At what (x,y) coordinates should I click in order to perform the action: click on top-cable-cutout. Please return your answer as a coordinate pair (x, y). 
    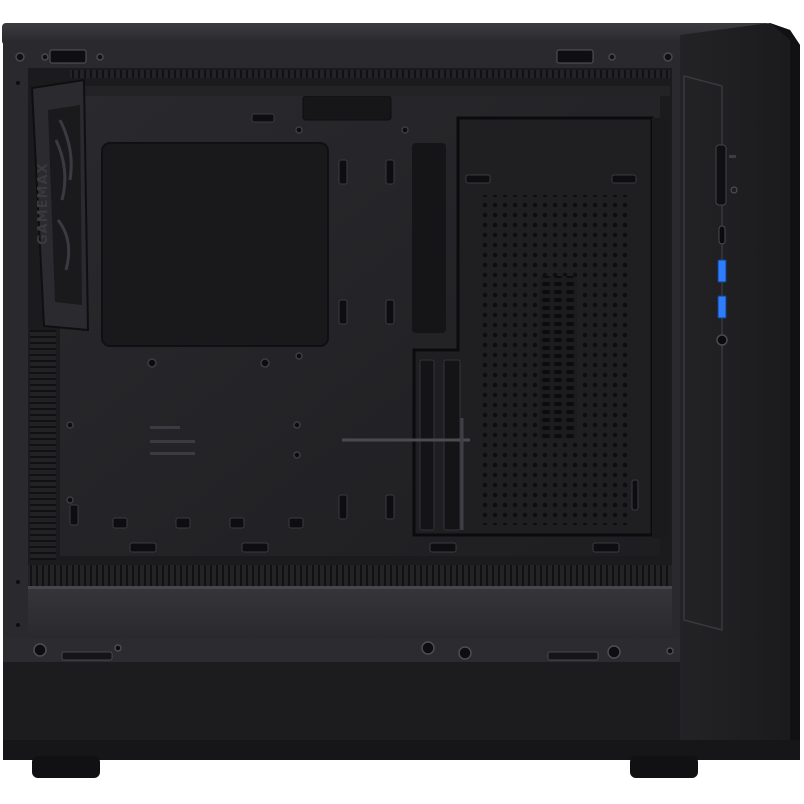
    Looking at the image, I should click on (347, 108).